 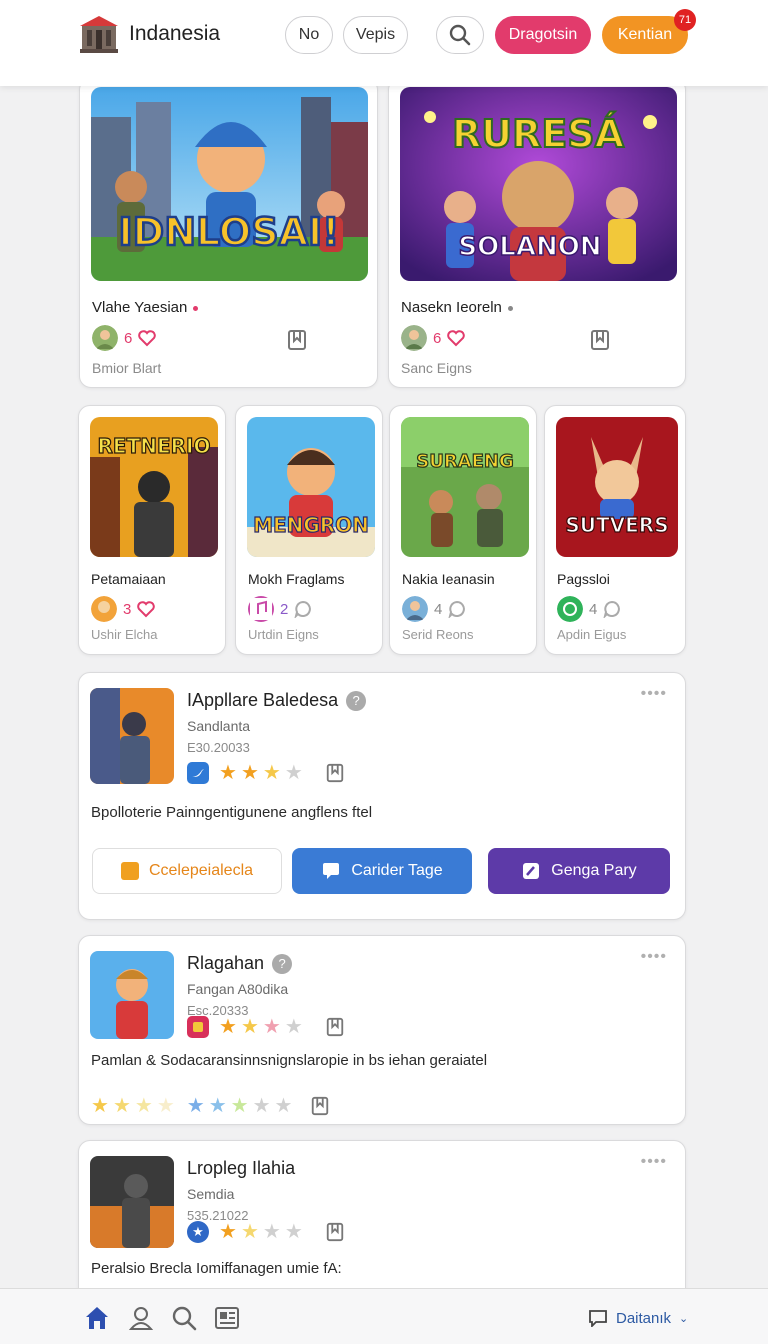 What do you see at coordinates (465, 487) in the screenshot?
I see `game-thumbnail: SURAENG` at bounding box center [465, 487].